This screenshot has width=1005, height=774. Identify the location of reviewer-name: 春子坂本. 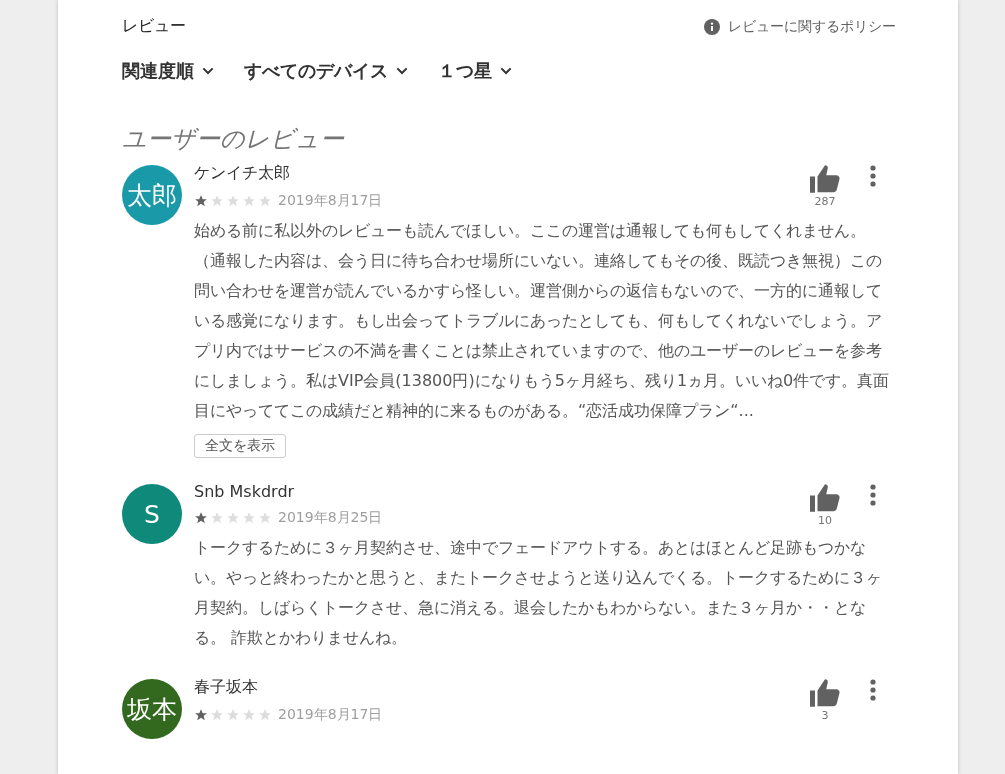
(226, 687).